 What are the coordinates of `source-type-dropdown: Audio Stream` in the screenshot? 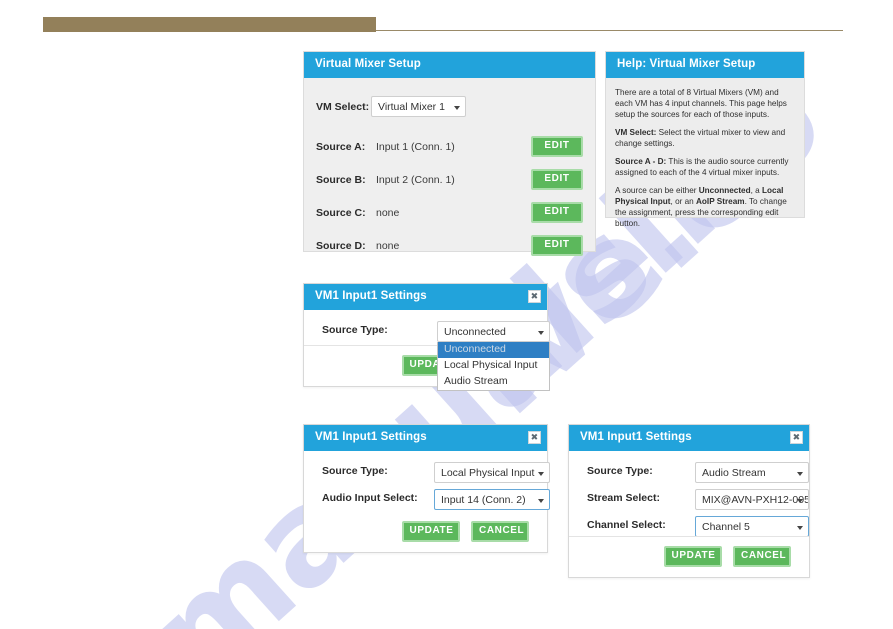 It's located at (752, 472).